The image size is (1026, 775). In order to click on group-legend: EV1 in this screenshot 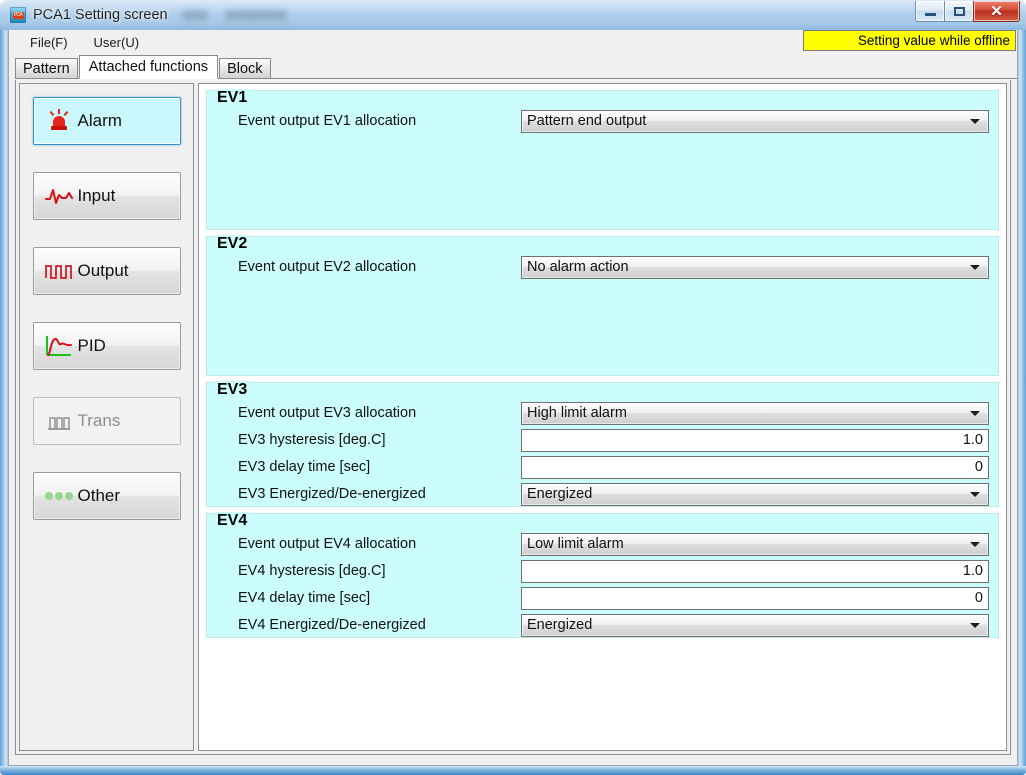, I will do `click(233, 98)`.